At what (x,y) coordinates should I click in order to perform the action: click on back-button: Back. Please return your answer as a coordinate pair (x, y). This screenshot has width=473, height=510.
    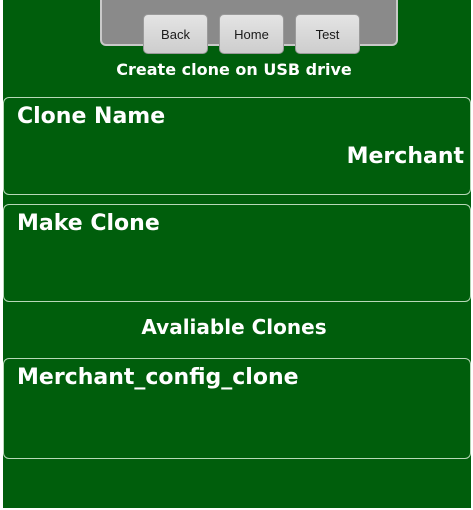
    Looking at the image, I should click on (175, 34).